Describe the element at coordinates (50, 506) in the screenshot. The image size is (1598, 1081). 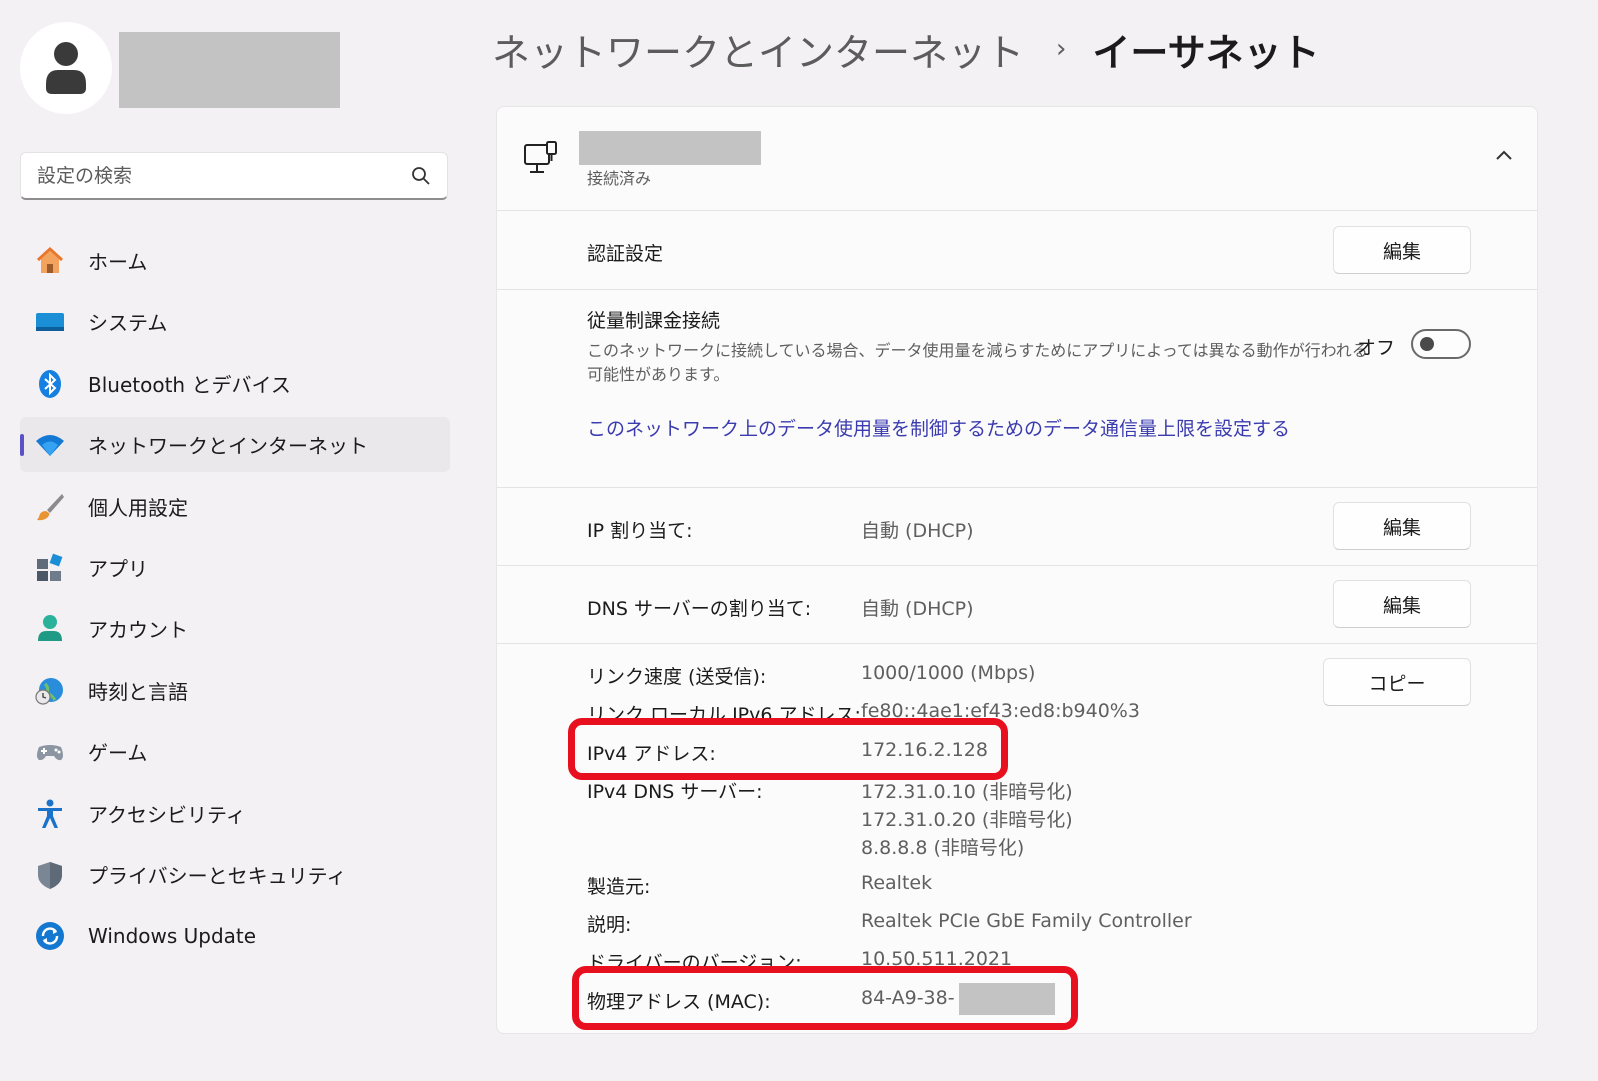
I see `brush-icon` at that location.